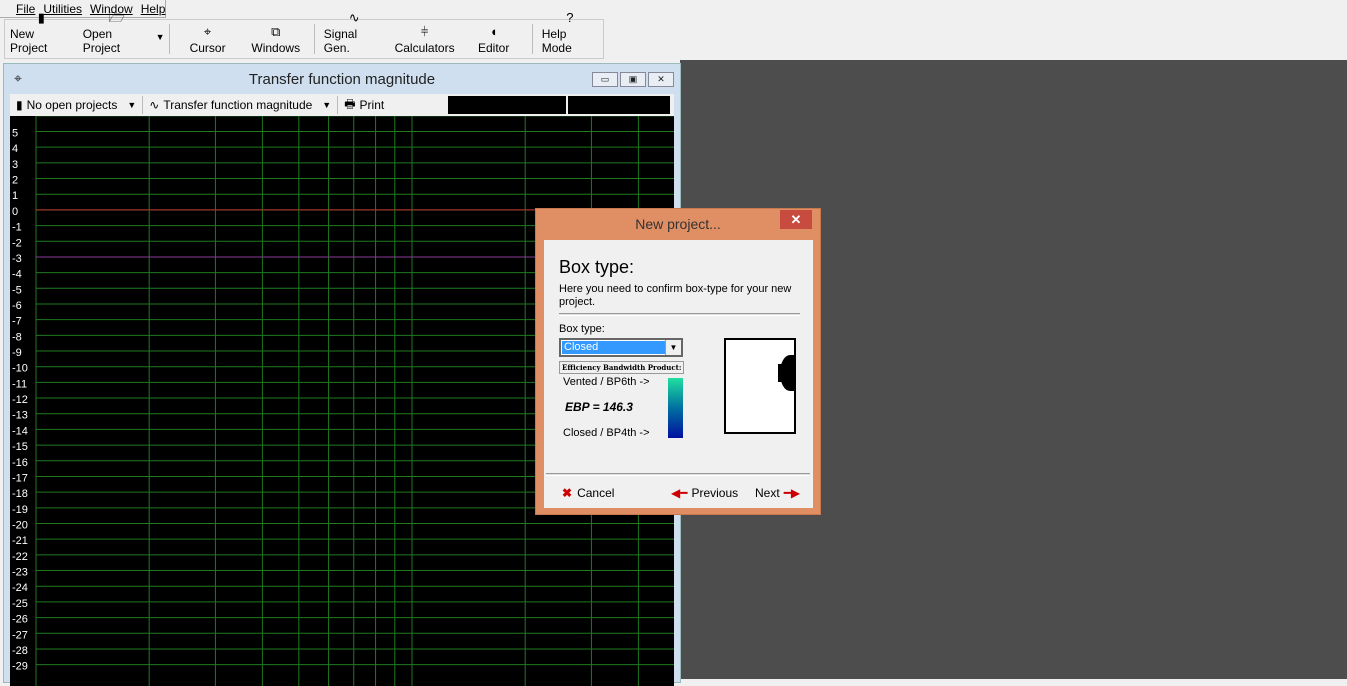 This screenshot has height=686, width=1347. What do you see at coordinates (350, 103) in the screenshot?
I see `printer-icon: 🖶` at bounding box center [350, 103].